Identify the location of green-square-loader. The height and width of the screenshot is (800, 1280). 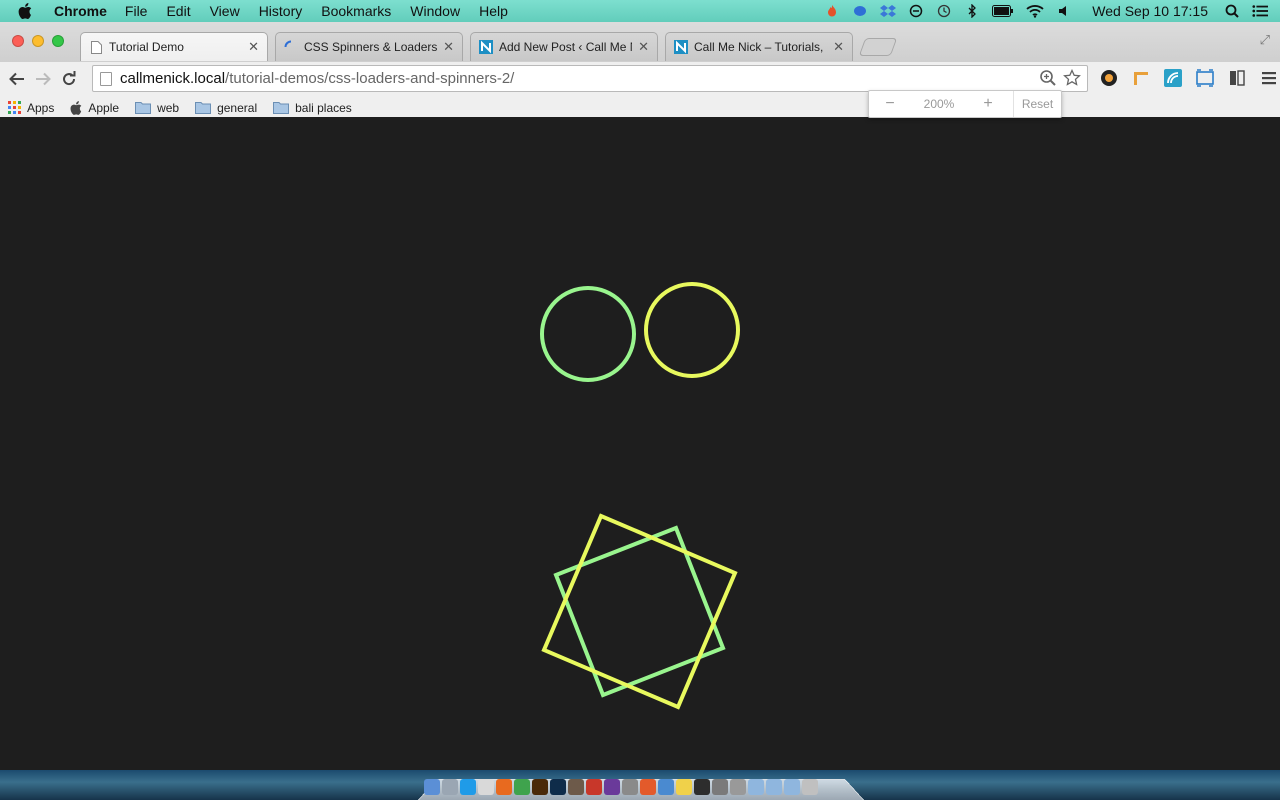
(639, 611).